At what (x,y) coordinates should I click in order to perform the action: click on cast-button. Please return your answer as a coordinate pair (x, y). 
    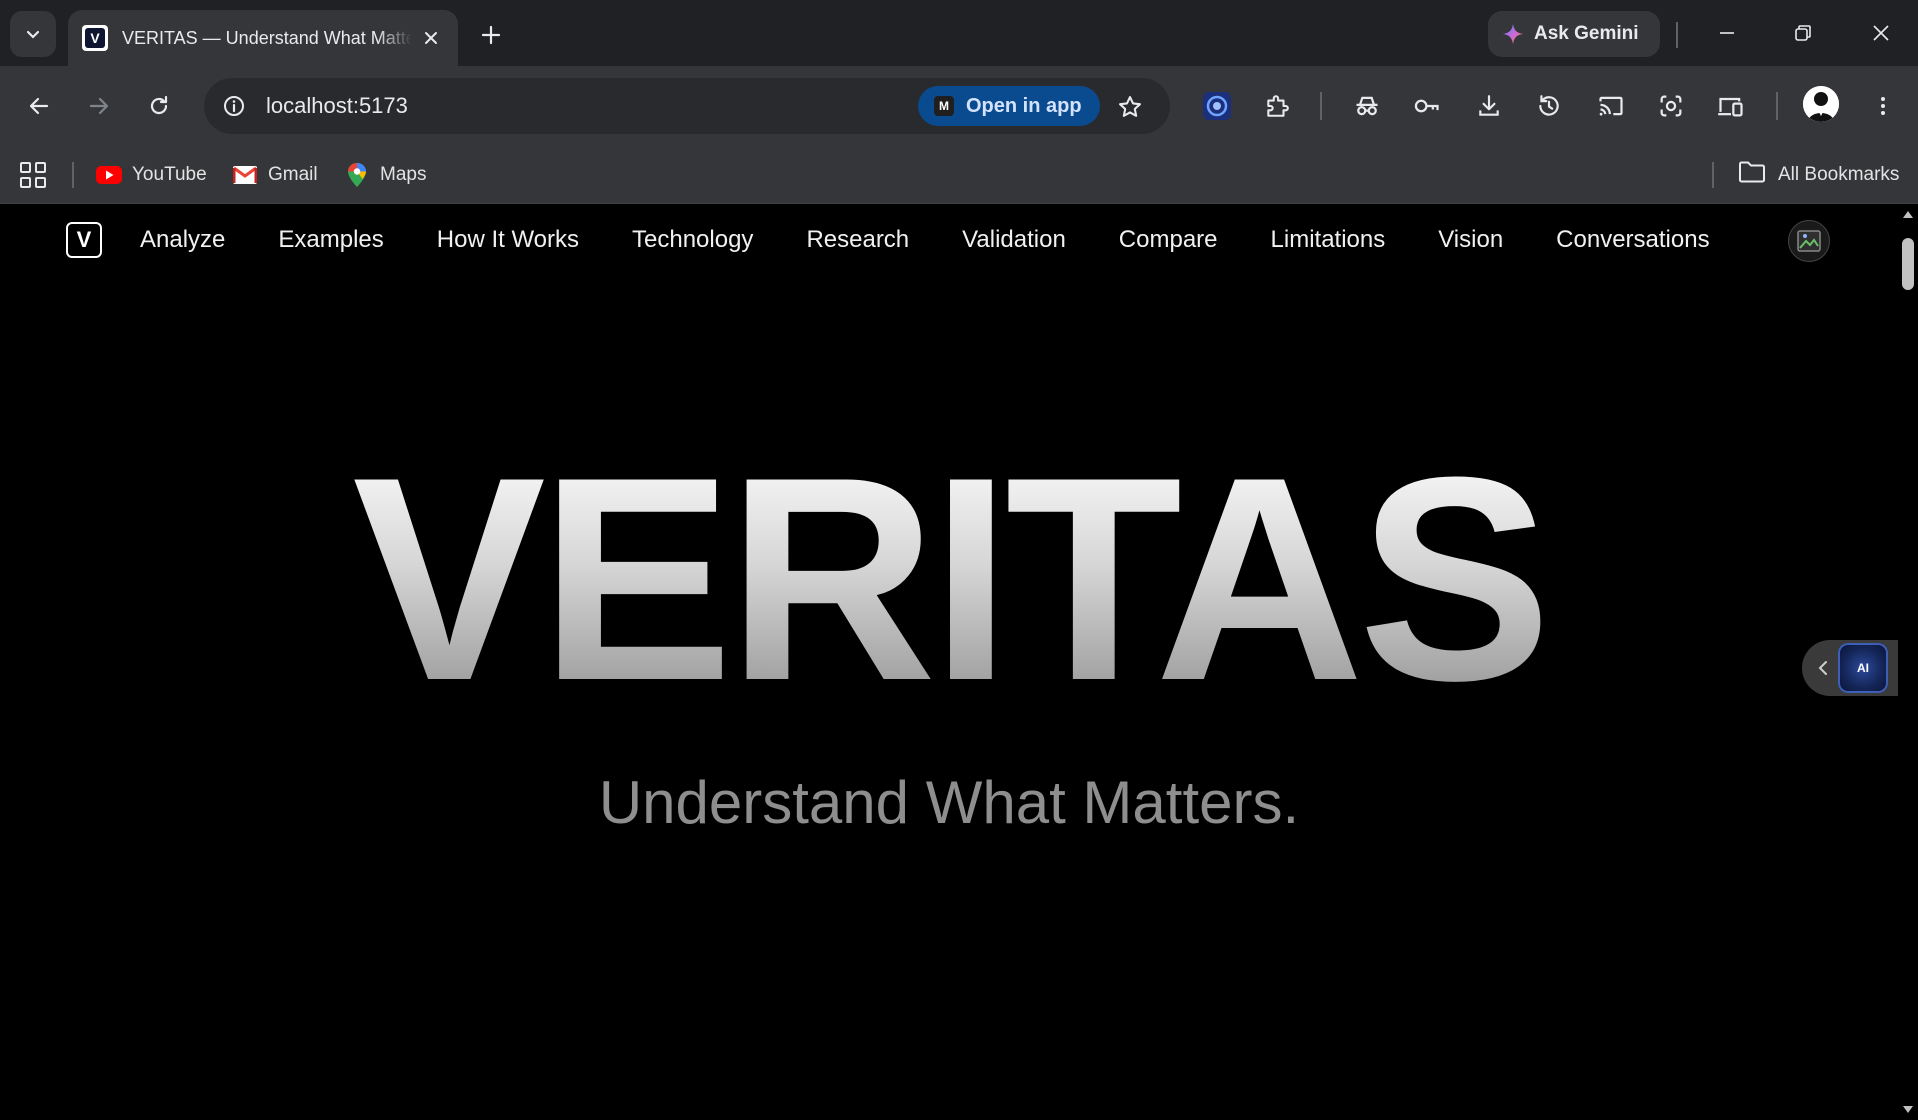
    Looking at the image, I should click on (1611, 106).